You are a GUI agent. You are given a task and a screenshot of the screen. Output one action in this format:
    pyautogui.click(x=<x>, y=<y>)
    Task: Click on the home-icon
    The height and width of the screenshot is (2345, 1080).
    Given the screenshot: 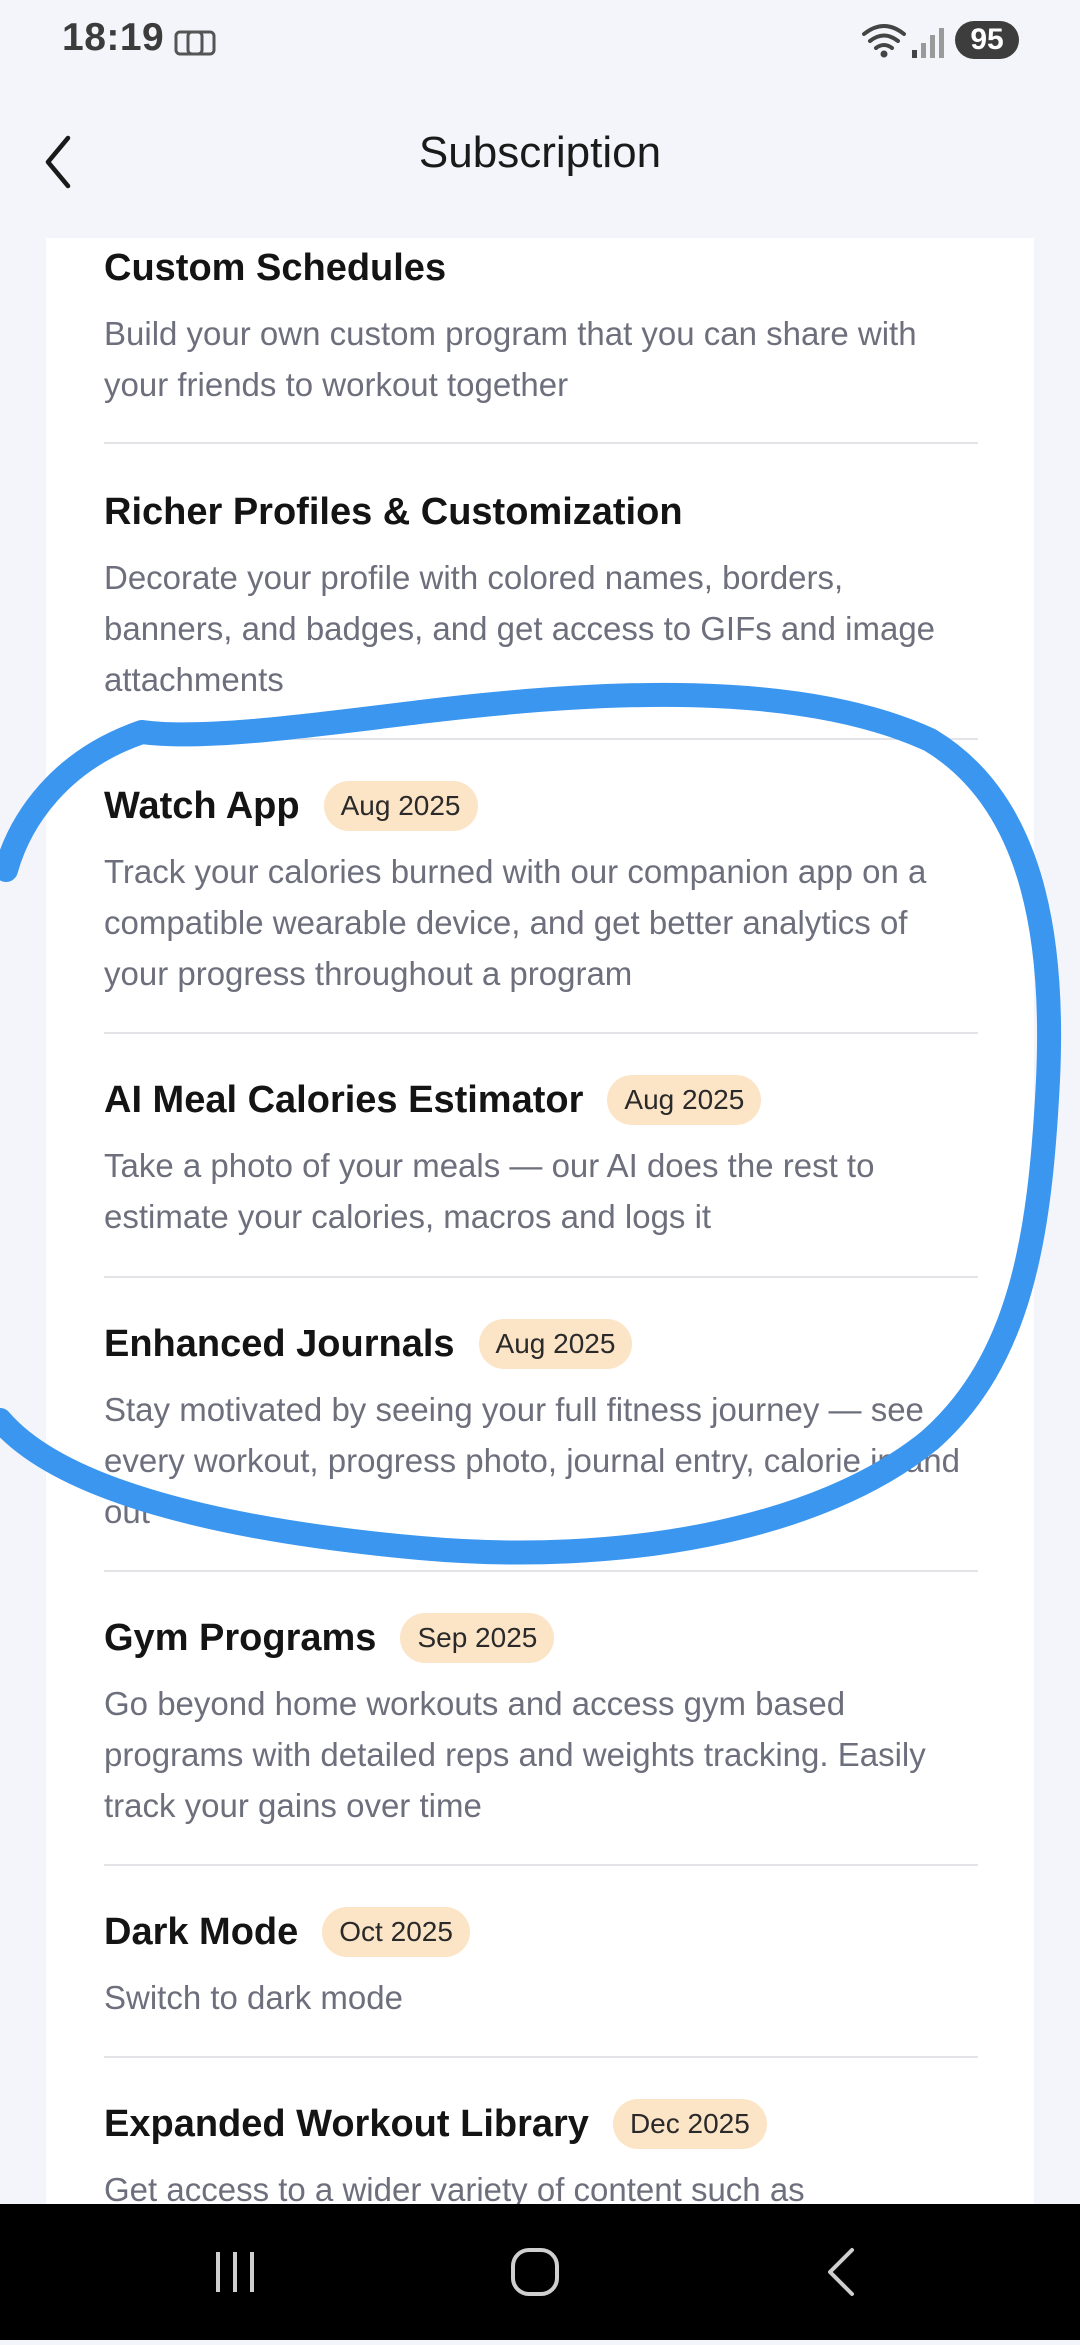 What is the action you would take?
    pyautogui.click(x=535, y=2272)
    